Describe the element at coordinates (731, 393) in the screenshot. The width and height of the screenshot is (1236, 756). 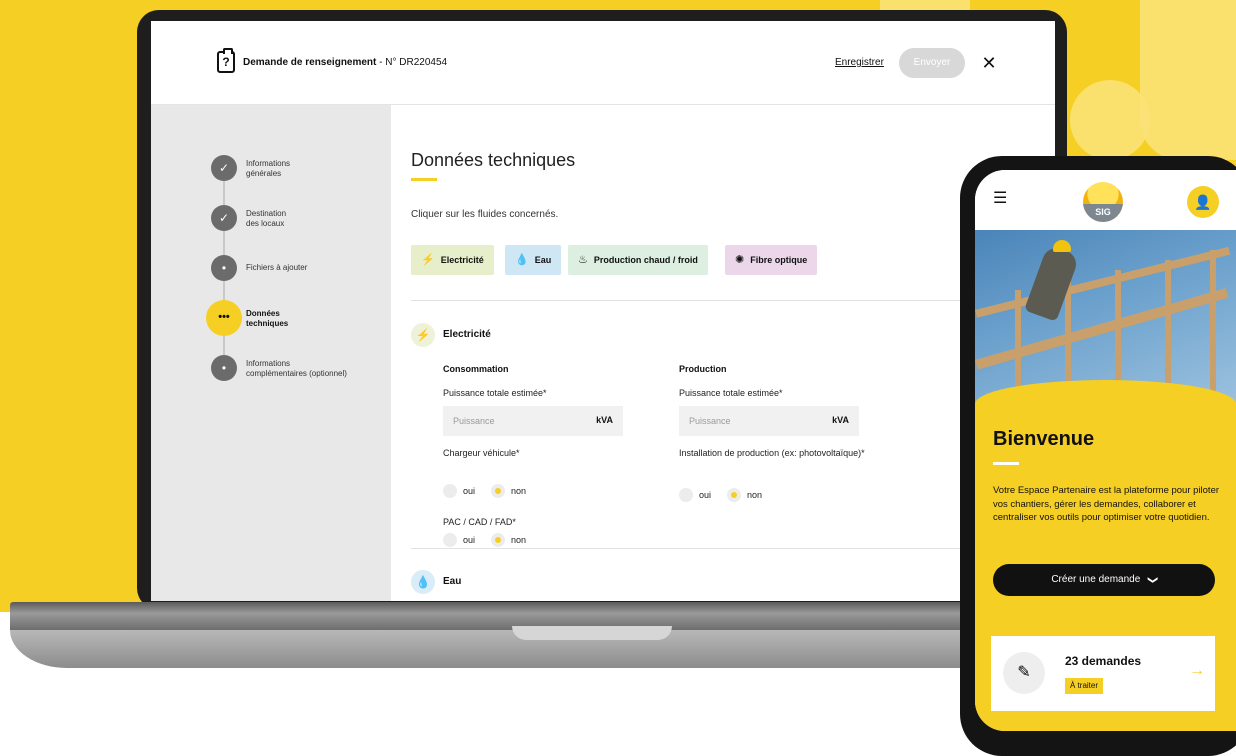
I see `production-power-label: Puissance totale estimée*` at that location.